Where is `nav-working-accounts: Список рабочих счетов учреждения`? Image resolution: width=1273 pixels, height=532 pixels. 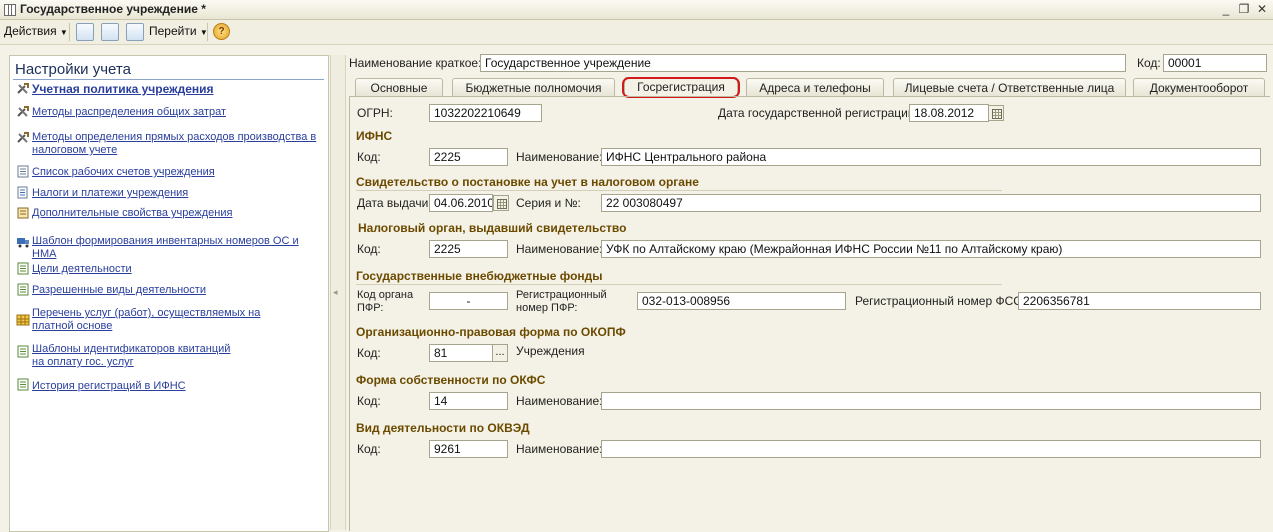 nav-working-accounts: Список рабочих счетов учреждения is located at coordinates (178, 172).